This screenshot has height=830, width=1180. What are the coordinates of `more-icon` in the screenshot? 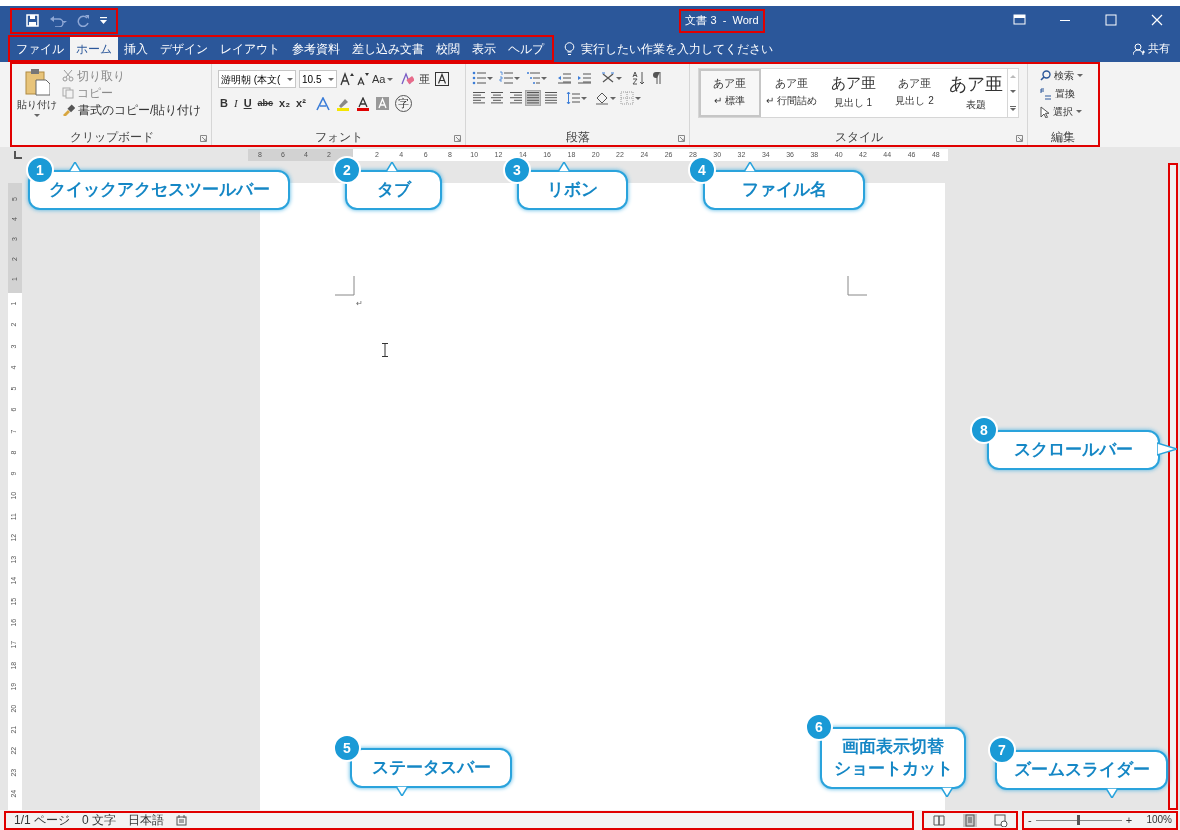 It's located at (1013, 108).